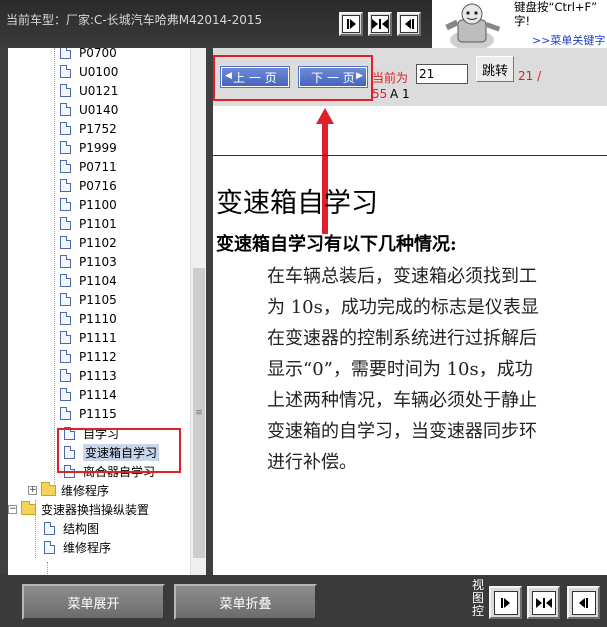  I want to click on tree-item-repair-procedure: 维修程序, so click(77, 547).